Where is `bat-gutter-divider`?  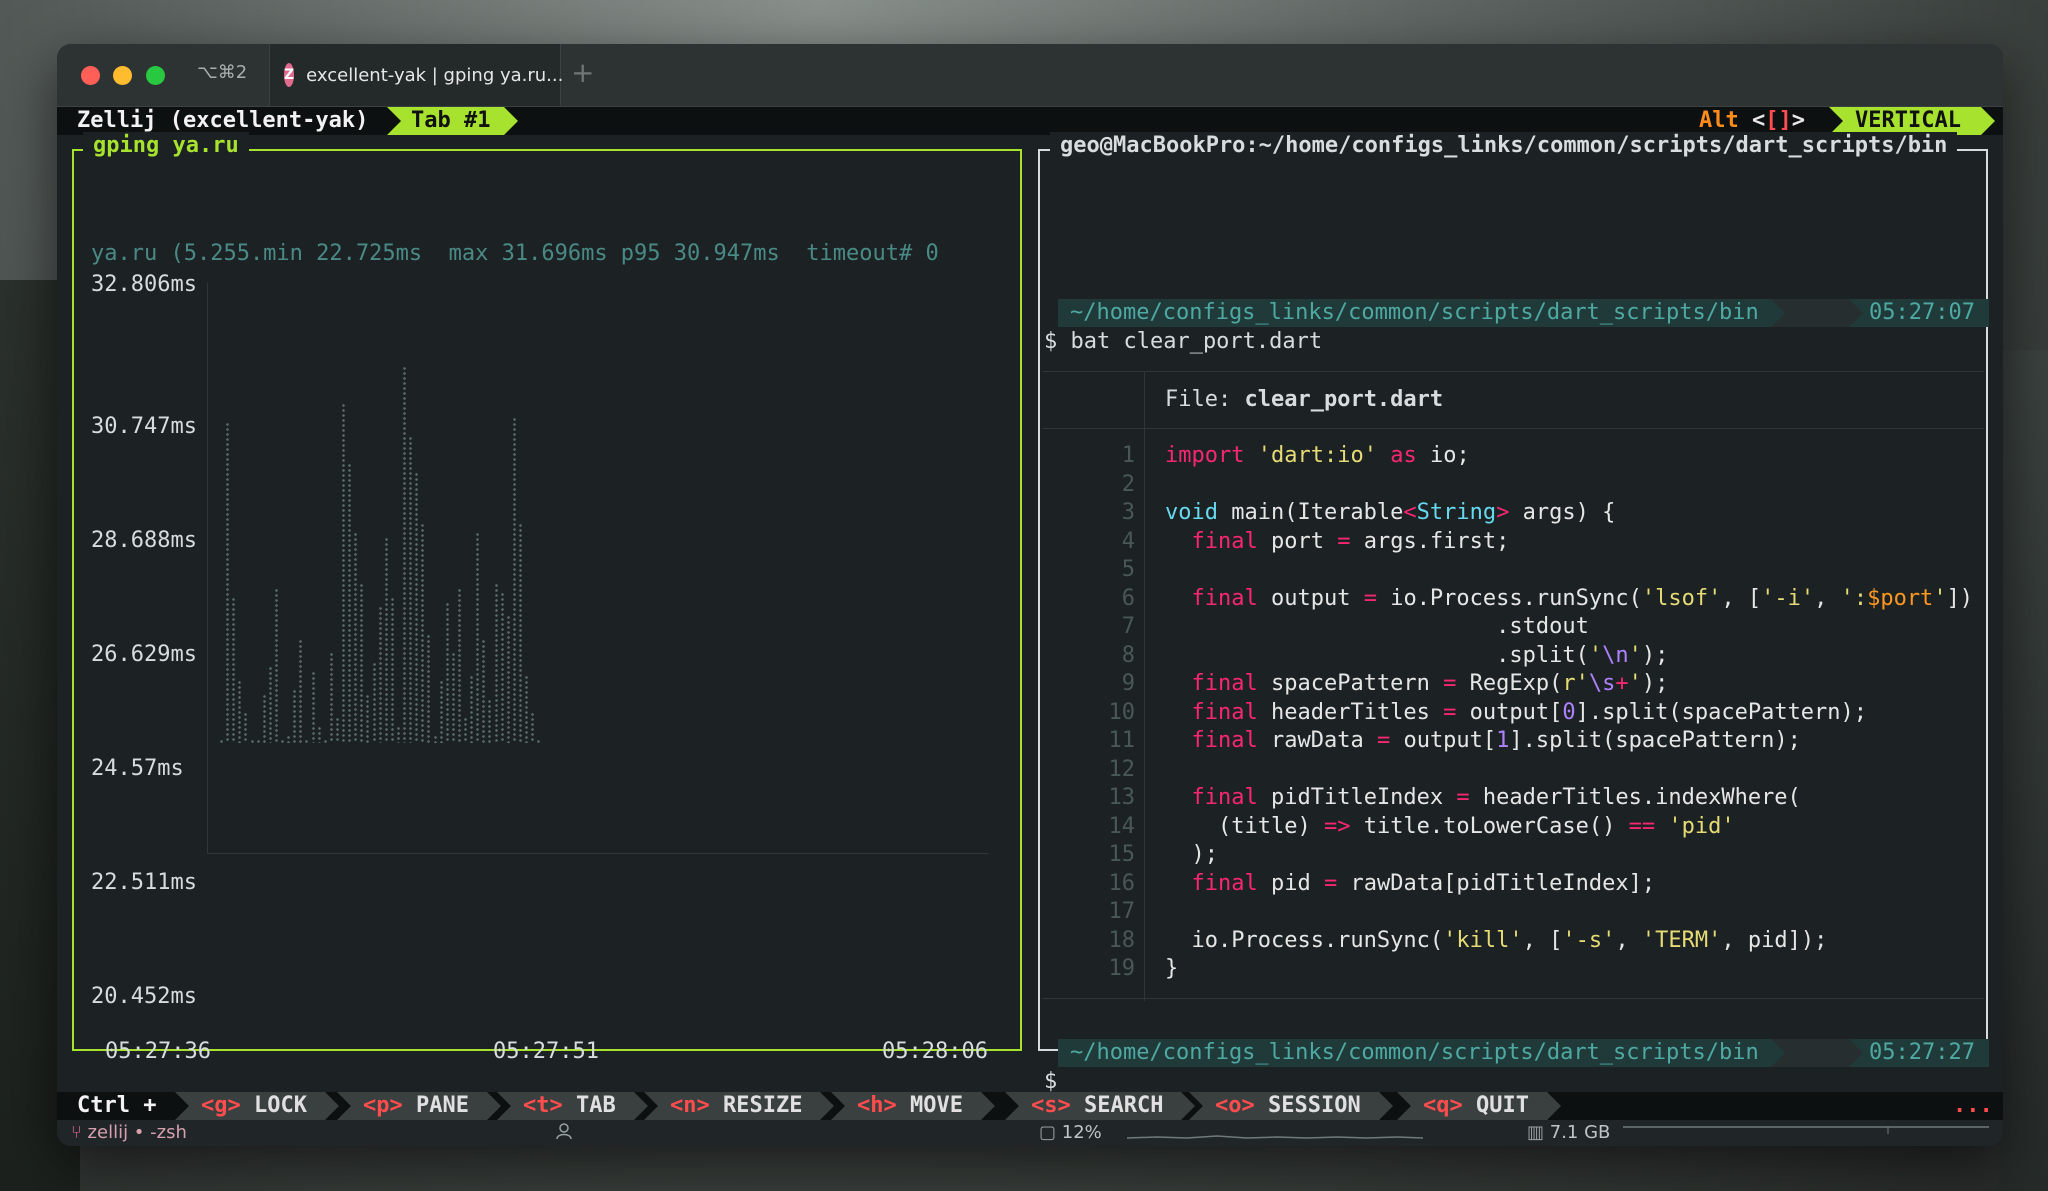 bat-gutter-divider is located at coordinates (1144, 686).